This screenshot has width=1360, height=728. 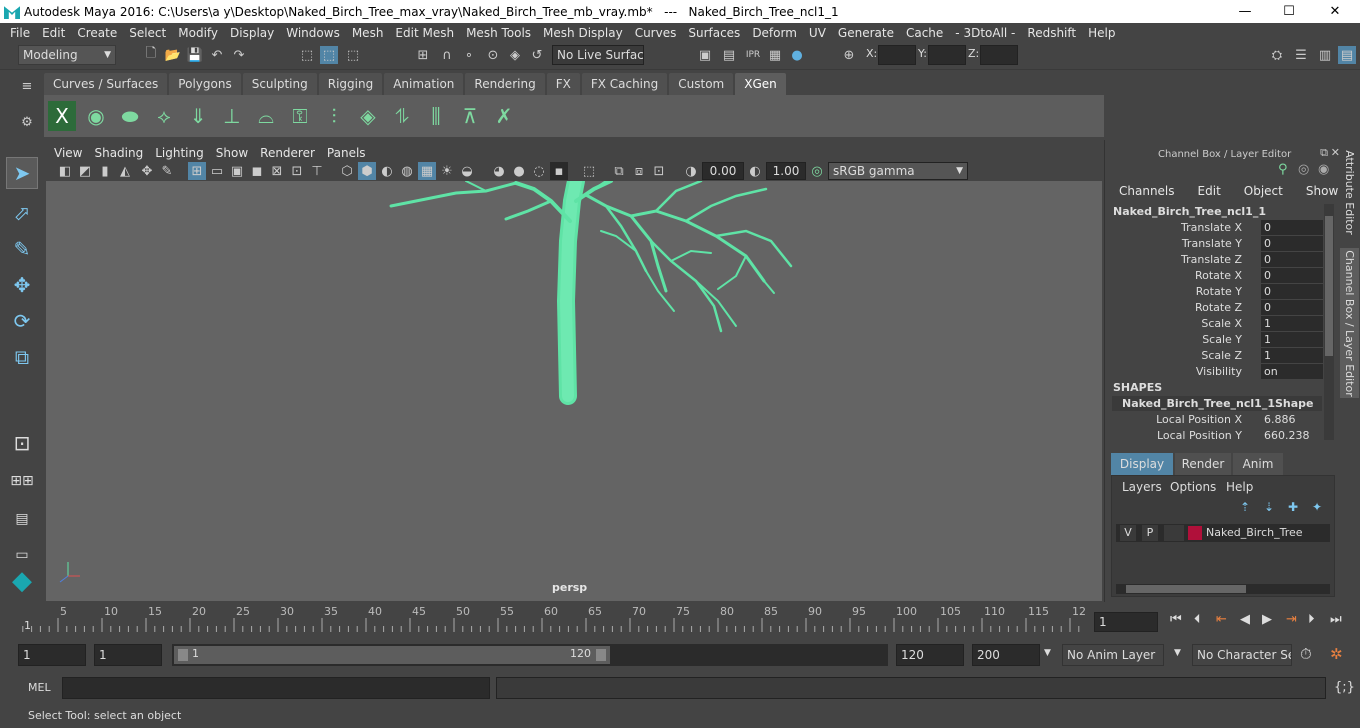 What do you see at coordinates (350, 84) in the screenshot?
I see `shelf-tab-rigging: Rigging` at bounding box center [350, 84].